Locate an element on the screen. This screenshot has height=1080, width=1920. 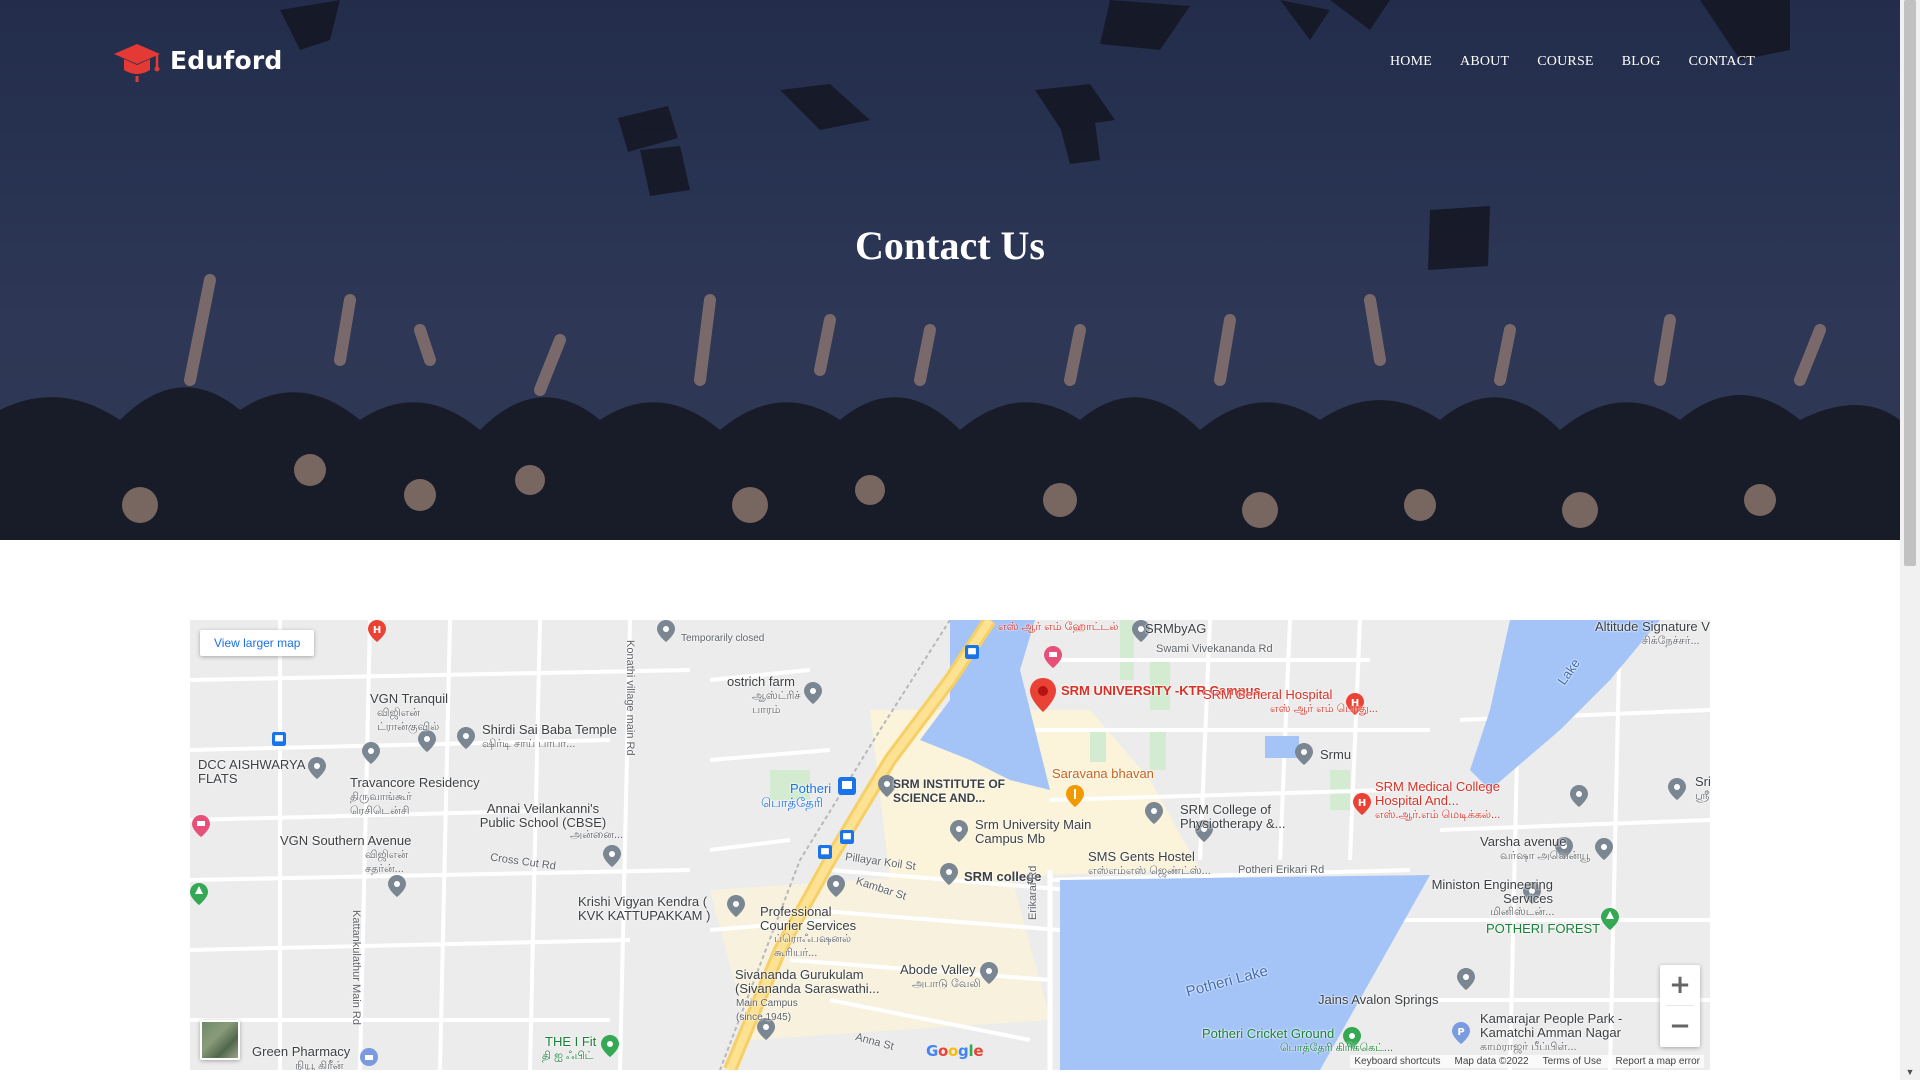
place-dcc-aishwarya: DCC AISHWARYA FLATS is located at coordinates (258, 772).